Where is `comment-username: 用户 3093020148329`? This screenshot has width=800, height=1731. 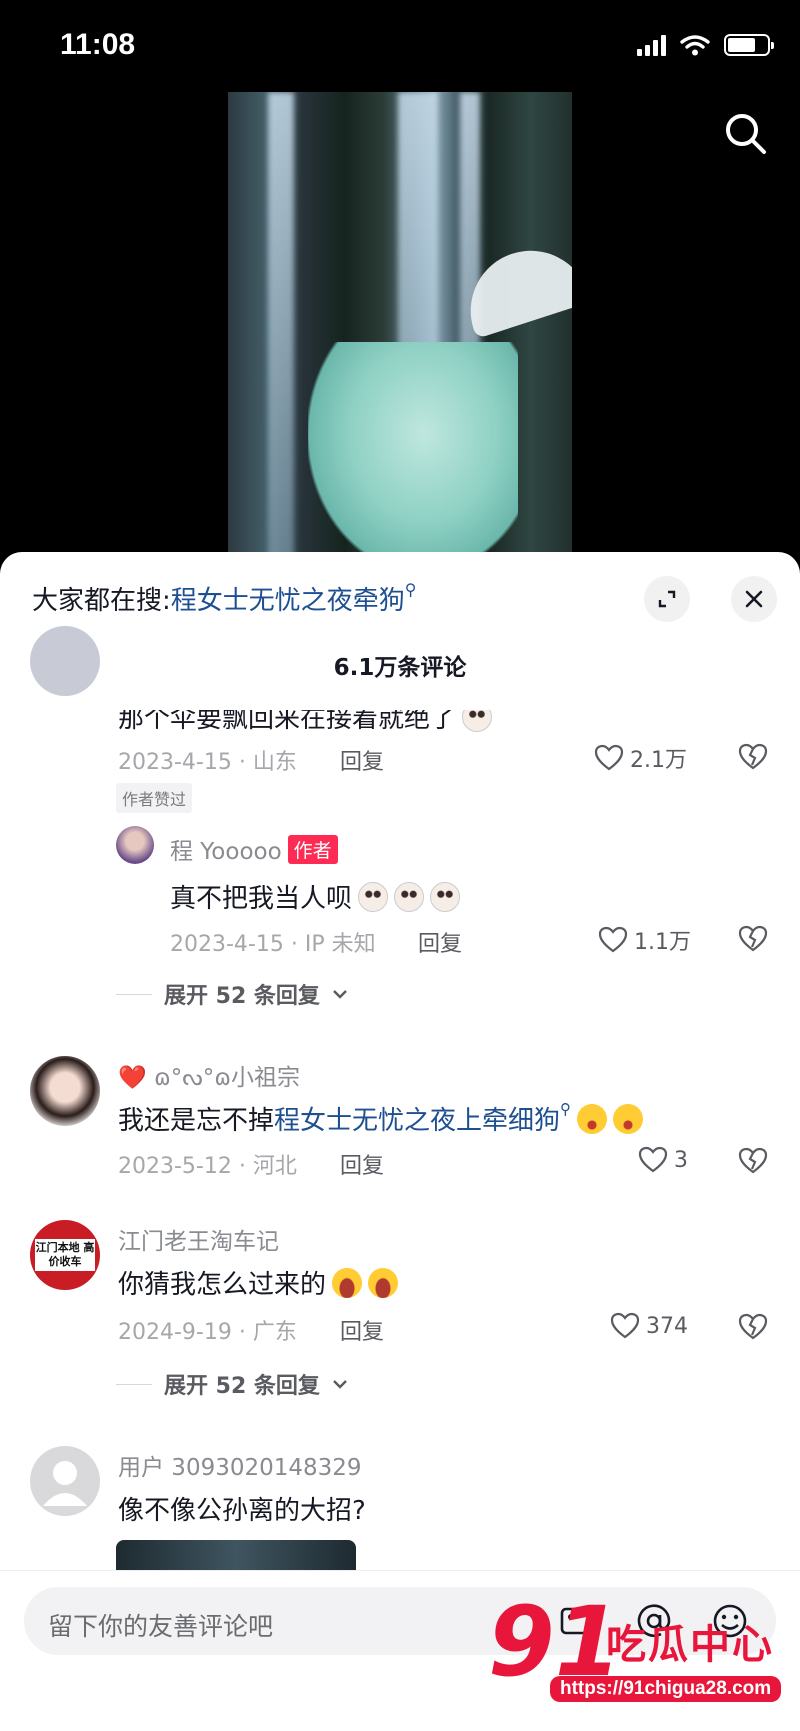
comment-username: 用户 3093020148329 is located at coordinates (240, 1465).